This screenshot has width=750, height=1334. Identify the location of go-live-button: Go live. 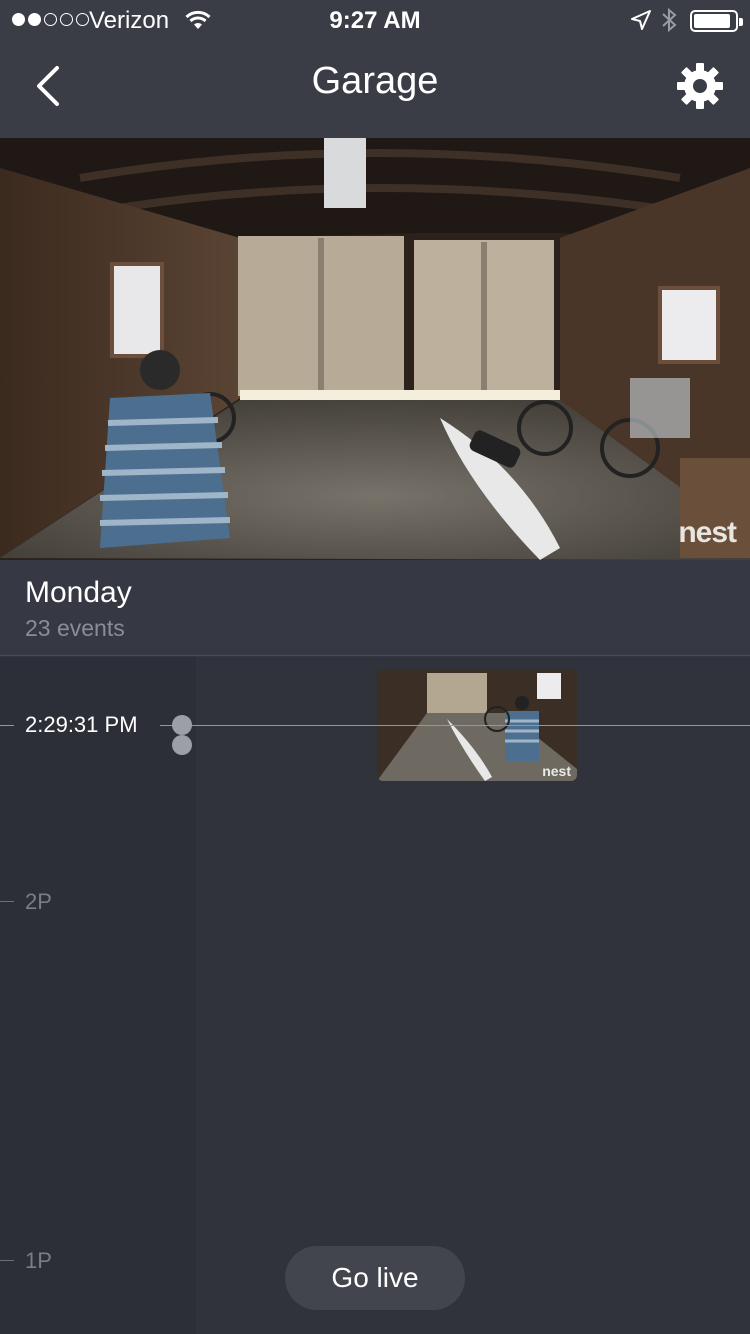
(375, 1278).